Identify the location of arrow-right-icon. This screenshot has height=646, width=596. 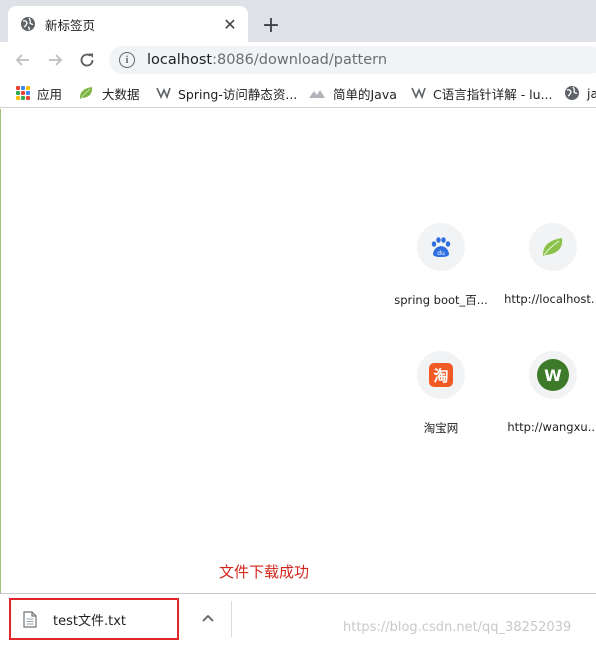
(56, 60).